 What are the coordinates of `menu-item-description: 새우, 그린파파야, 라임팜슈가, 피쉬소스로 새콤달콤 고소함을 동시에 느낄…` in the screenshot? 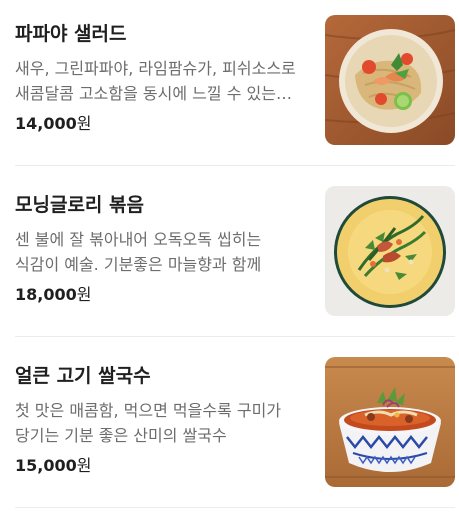 It's located at (155, 81).